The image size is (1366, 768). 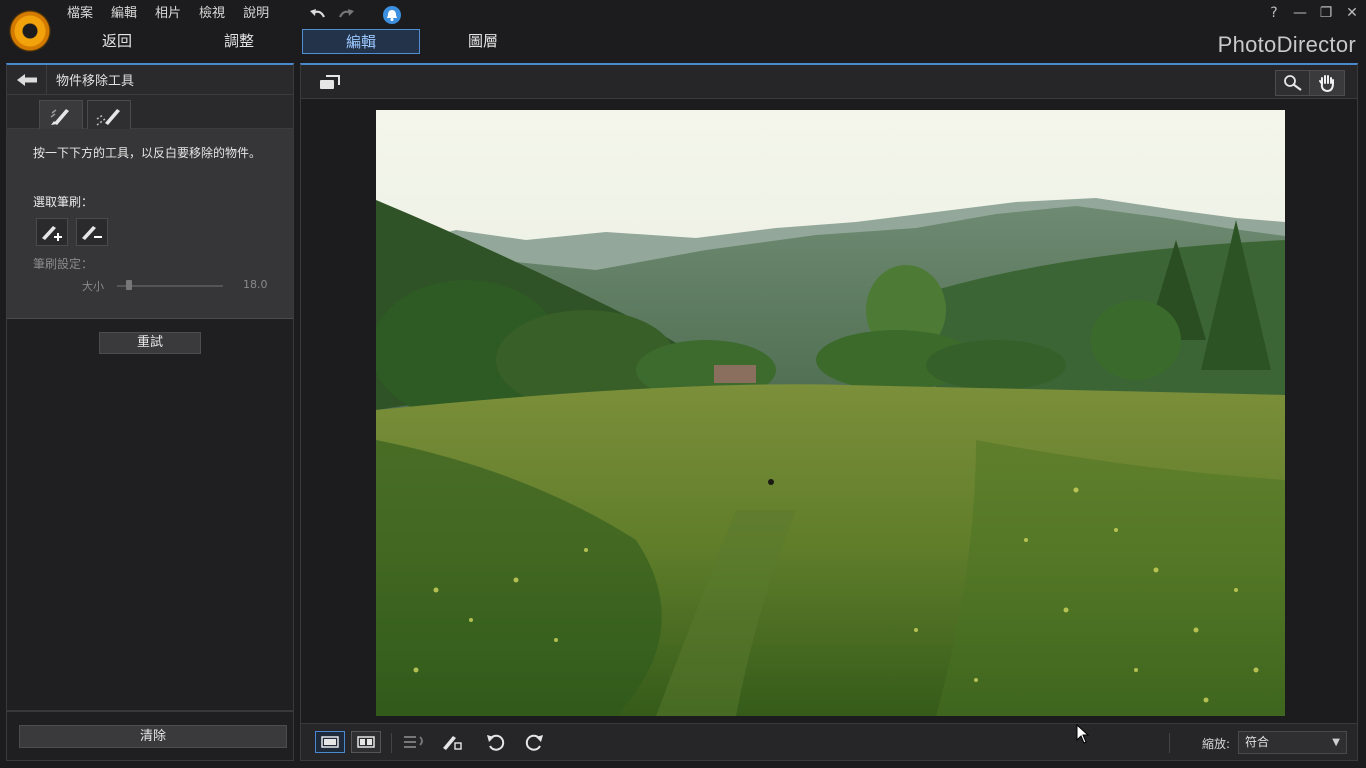 I want to click on compare-view-button, so click(x=366, y=742).